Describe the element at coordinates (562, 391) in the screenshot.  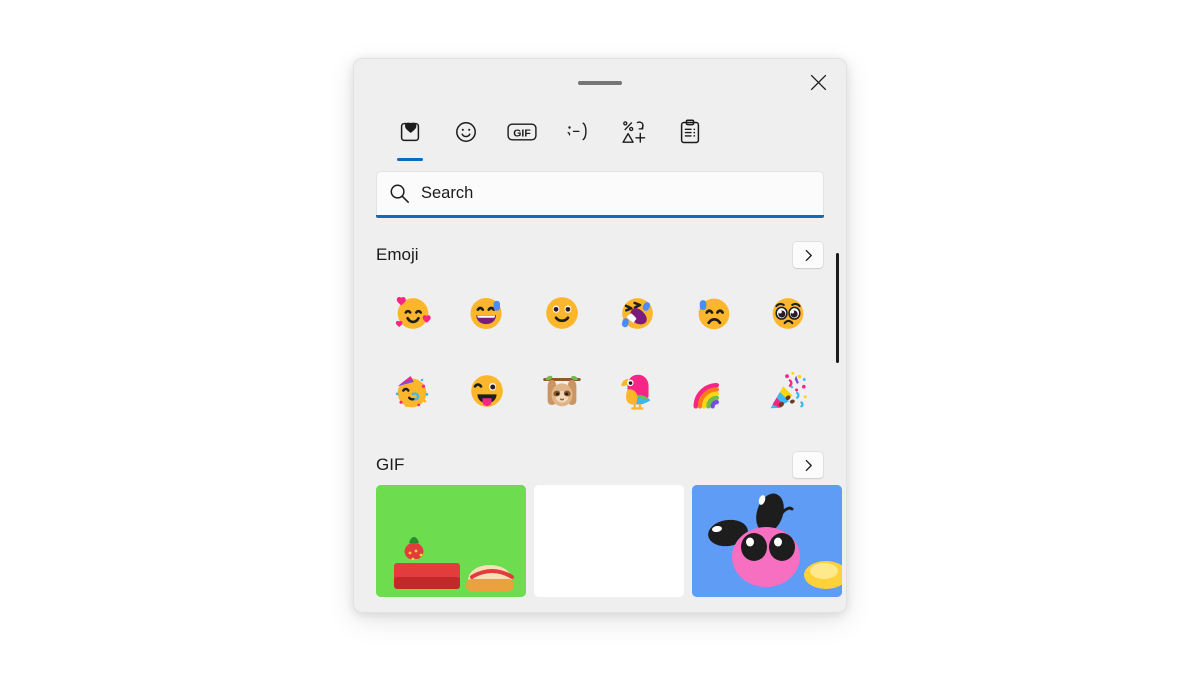
I see `emoji-sloth` at that location.